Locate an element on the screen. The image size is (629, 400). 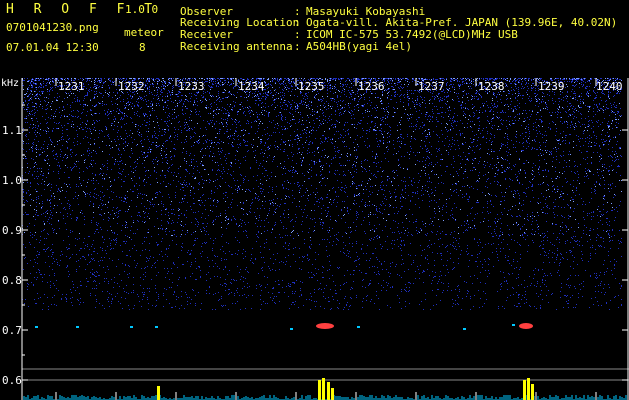
antenna-label: Receiving antenna is located at coordinates (236, 46).